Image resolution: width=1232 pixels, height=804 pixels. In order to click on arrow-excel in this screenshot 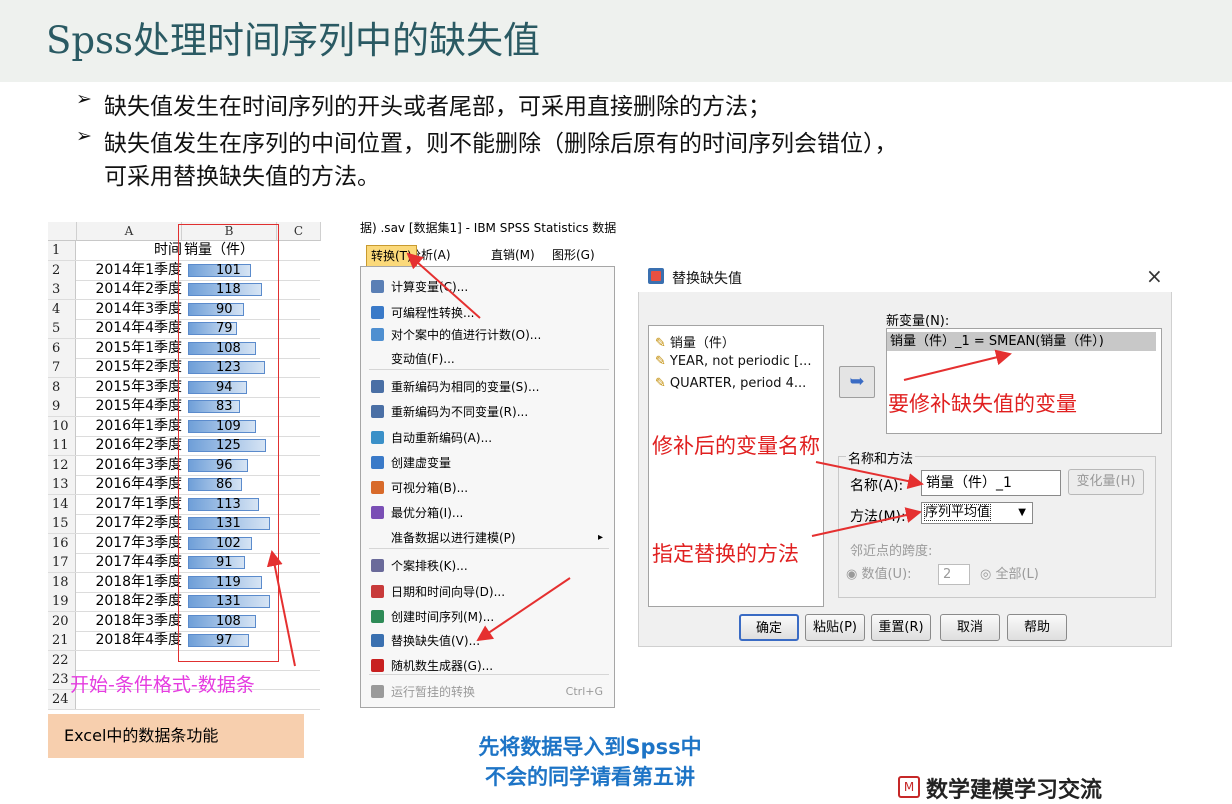, I will do `click(281, 608)`.